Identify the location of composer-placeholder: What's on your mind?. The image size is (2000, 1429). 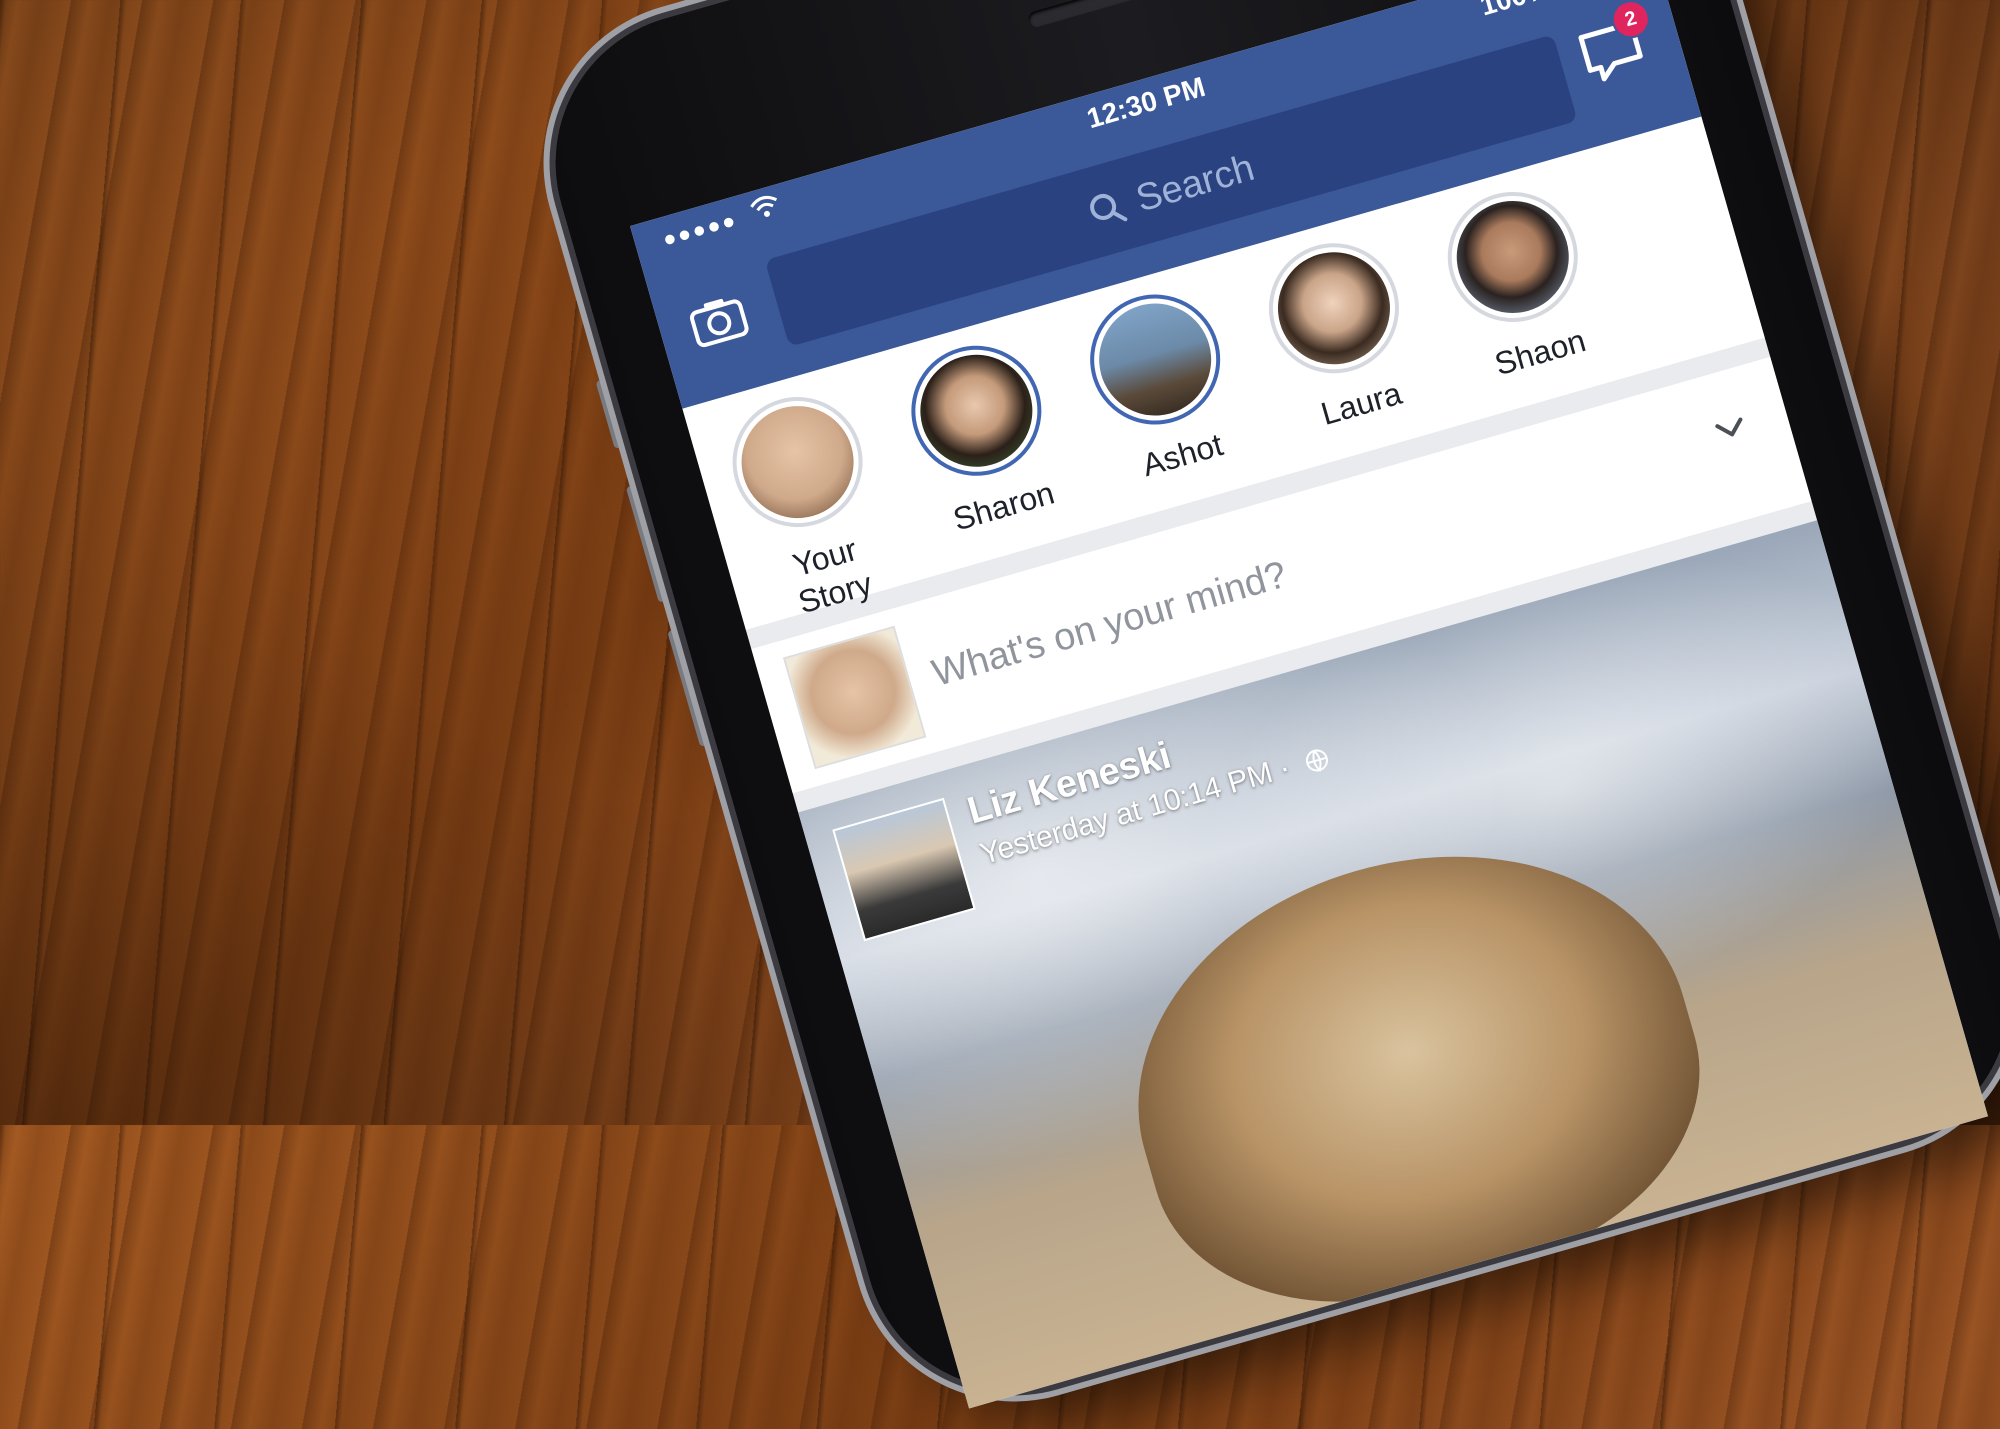
(1109, 624).